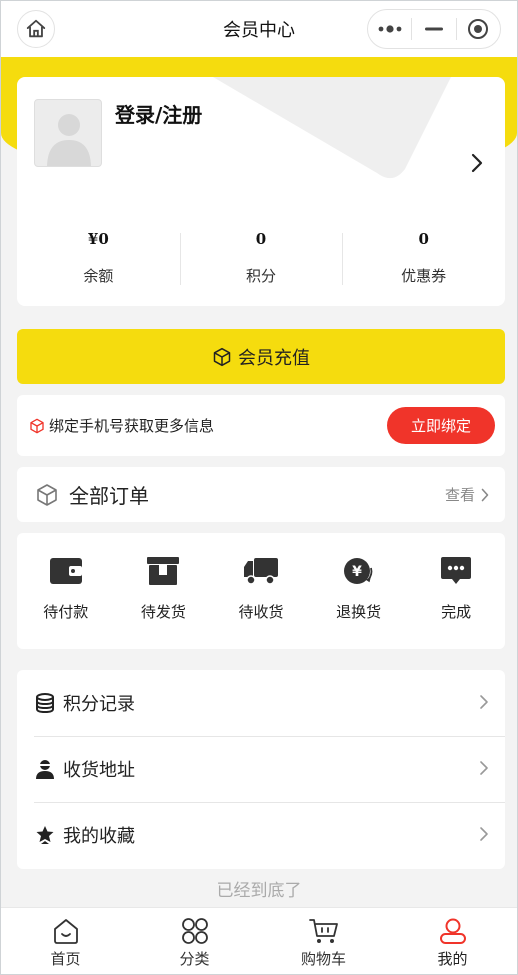 This screenshot has width=518, height=975. What do you see at coordinates (194, 959) in the screenshot?
I see `tab-label: 分类` at bounding box center [194, 959].